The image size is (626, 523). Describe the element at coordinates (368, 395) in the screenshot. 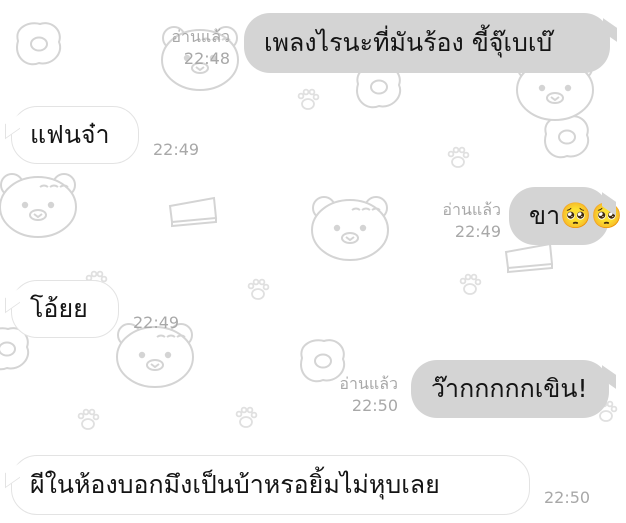

I see `message-meta: อ่านแล้ว 22:50` at that location.